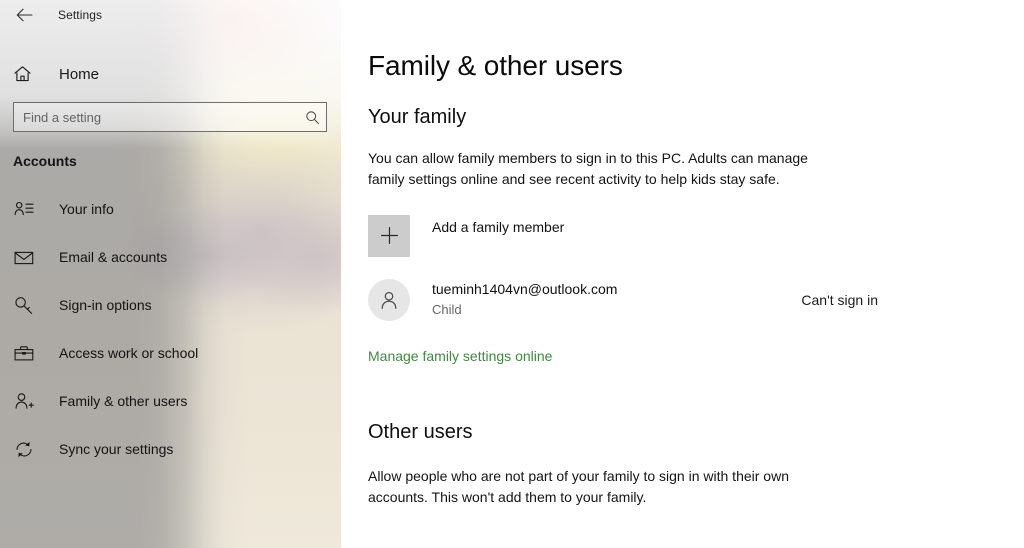 The image size is (1024, 548). I want to click on other-users-heading: Other users, so click(420, 431).